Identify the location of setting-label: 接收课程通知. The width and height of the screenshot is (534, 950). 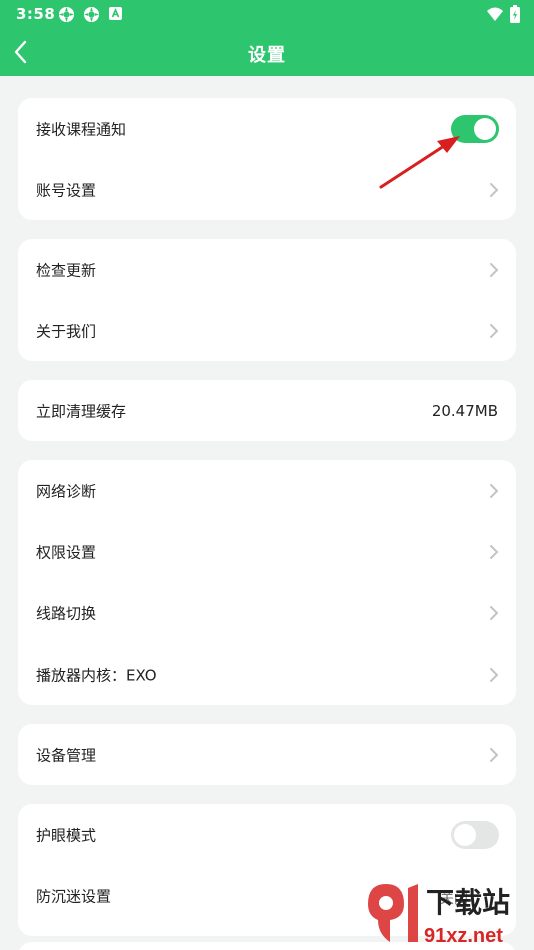
(81, 129).